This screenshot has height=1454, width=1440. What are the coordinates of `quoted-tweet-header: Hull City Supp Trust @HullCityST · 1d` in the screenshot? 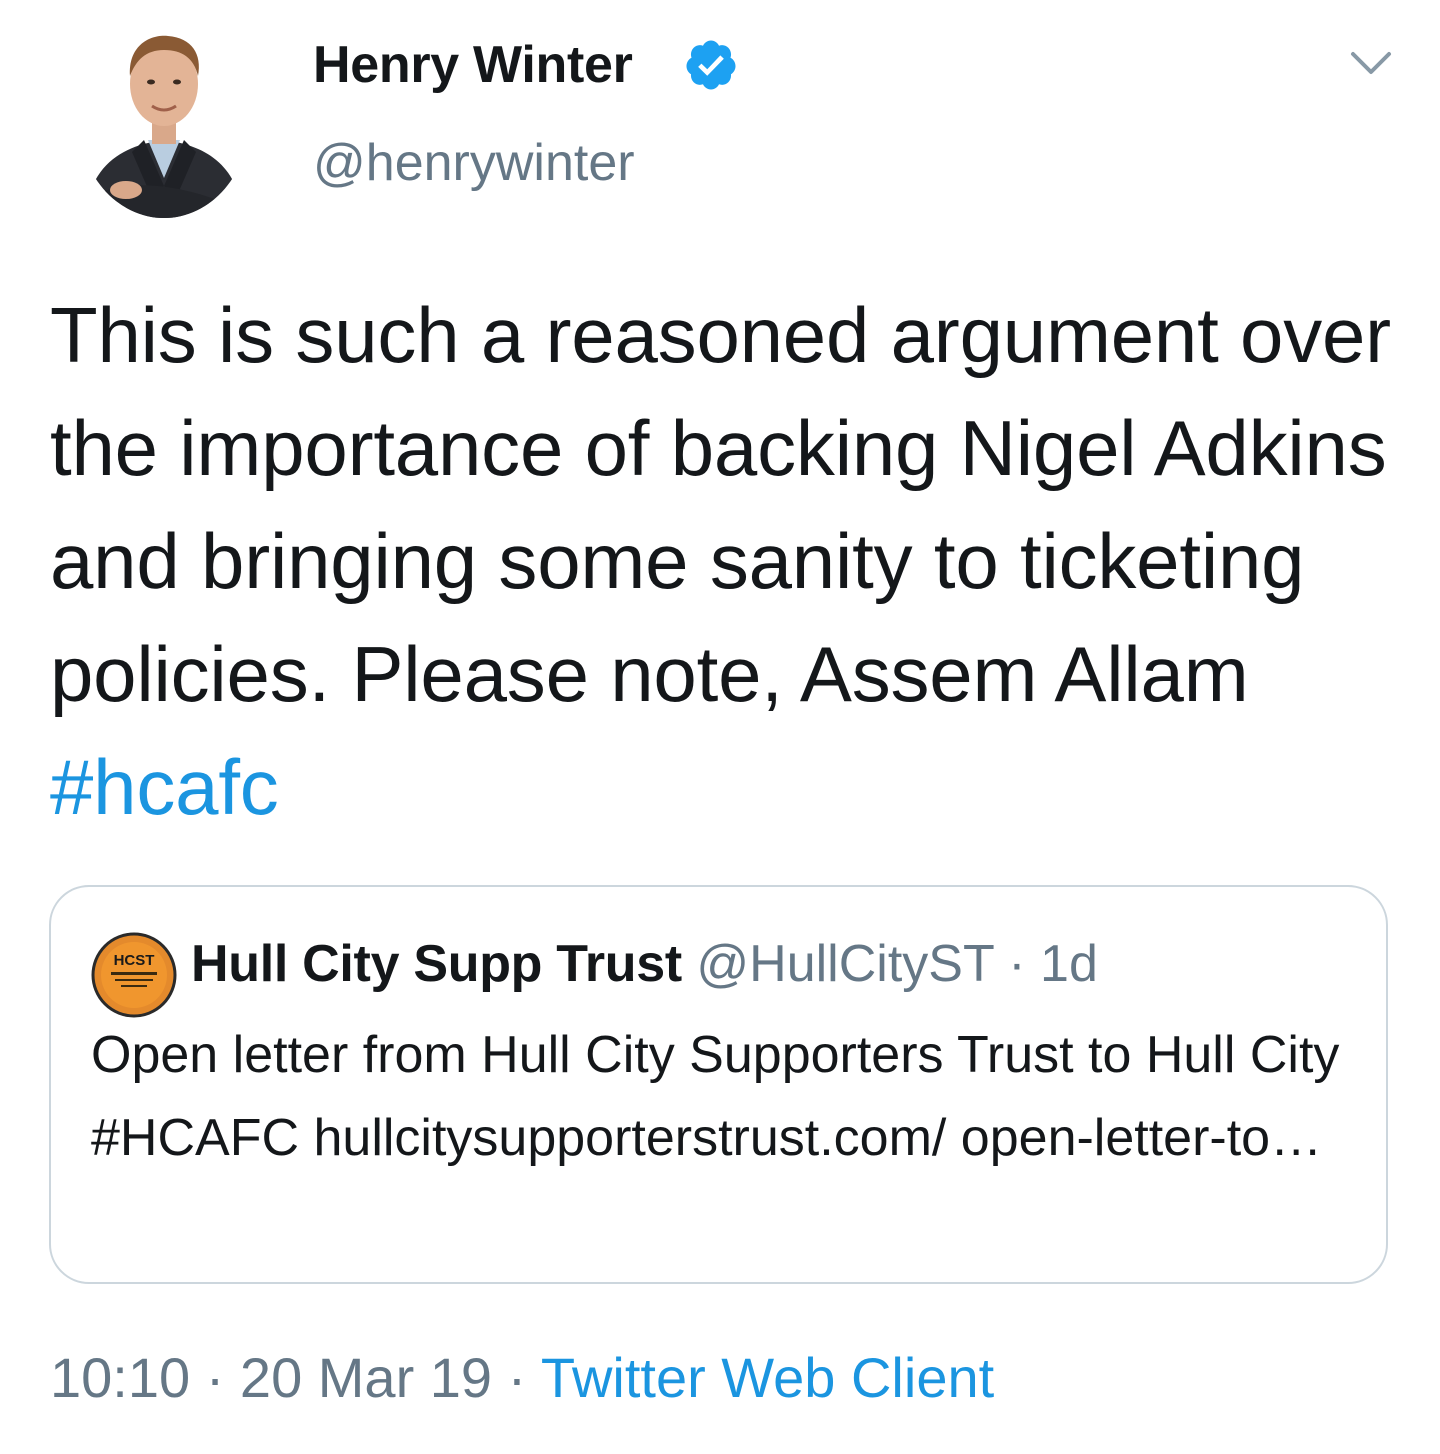 It's located at (644, 964).